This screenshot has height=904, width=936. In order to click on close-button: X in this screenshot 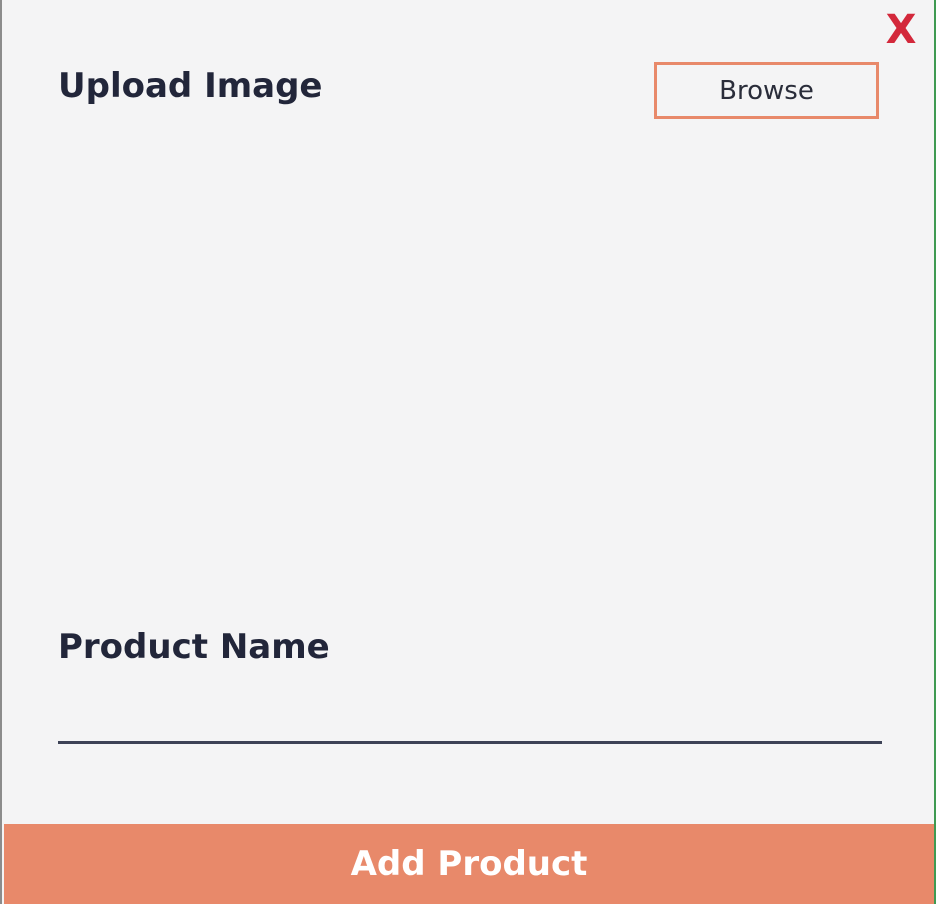, I will do `click(901, 30)`.